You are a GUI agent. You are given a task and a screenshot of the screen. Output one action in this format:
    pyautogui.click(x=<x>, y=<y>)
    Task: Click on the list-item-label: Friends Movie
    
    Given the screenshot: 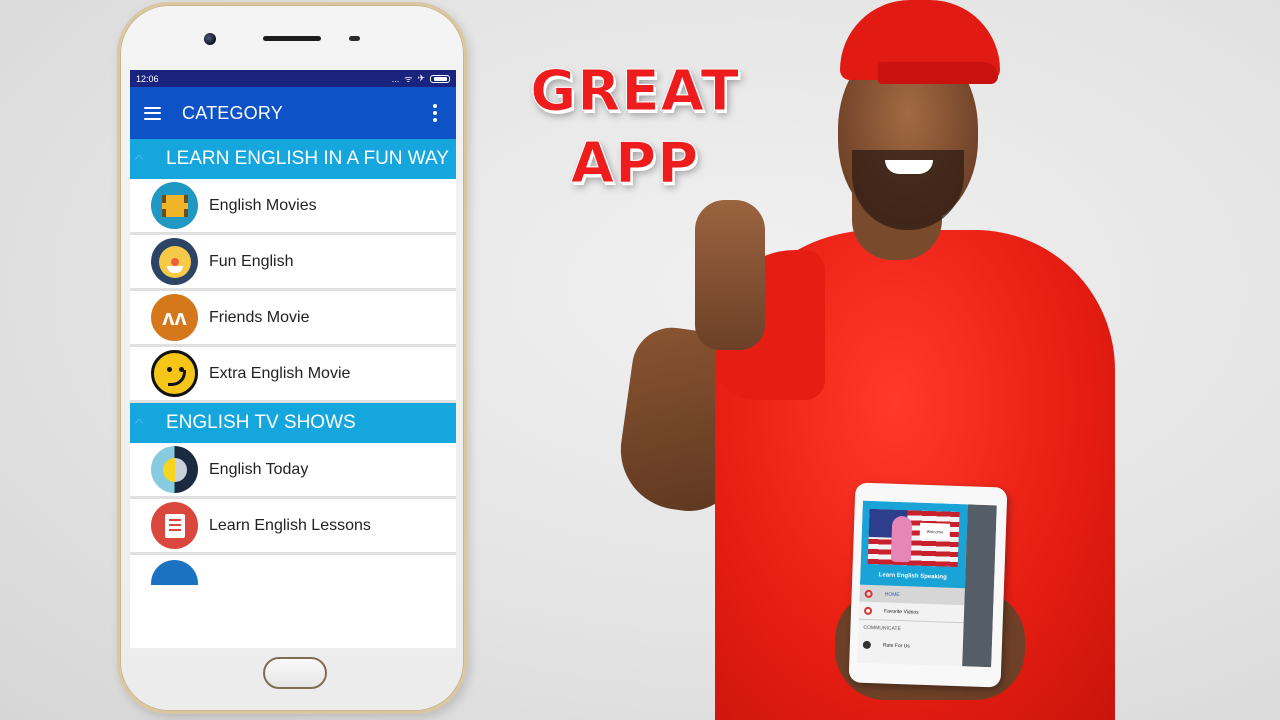 What is the action you would take?
    pyautogui.click(x=259, y=317)
    